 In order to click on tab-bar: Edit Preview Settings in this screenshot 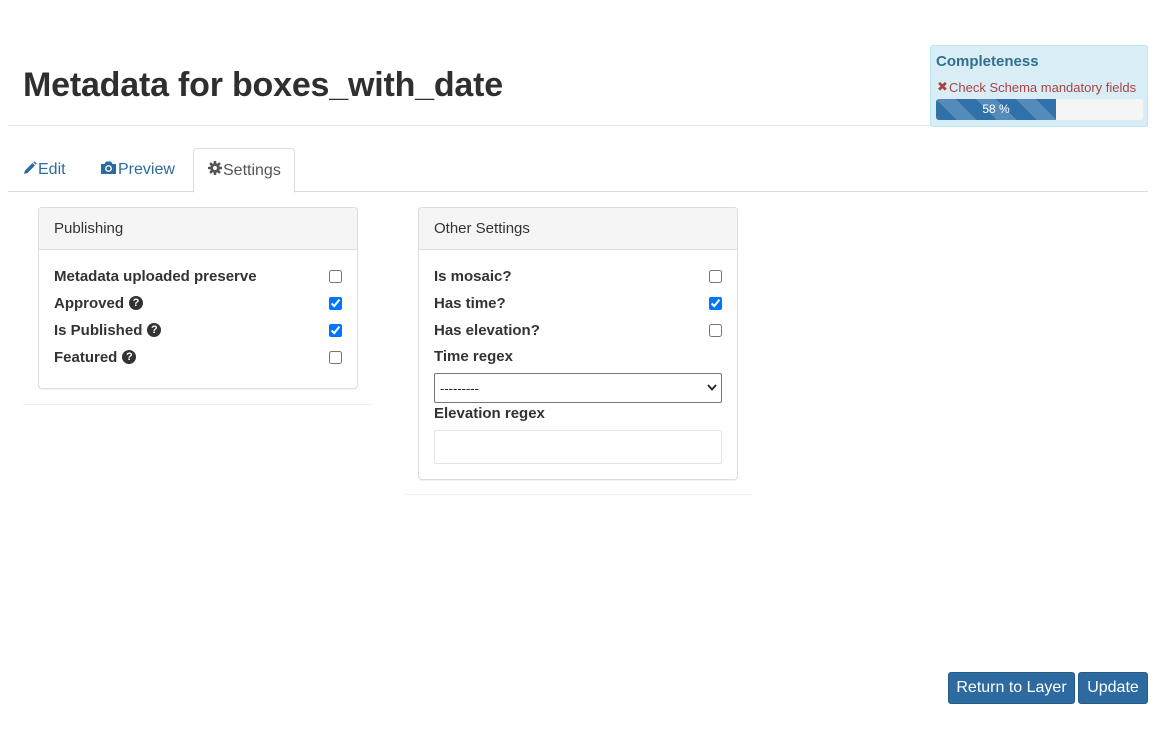, I will do `click(578, 170)`.